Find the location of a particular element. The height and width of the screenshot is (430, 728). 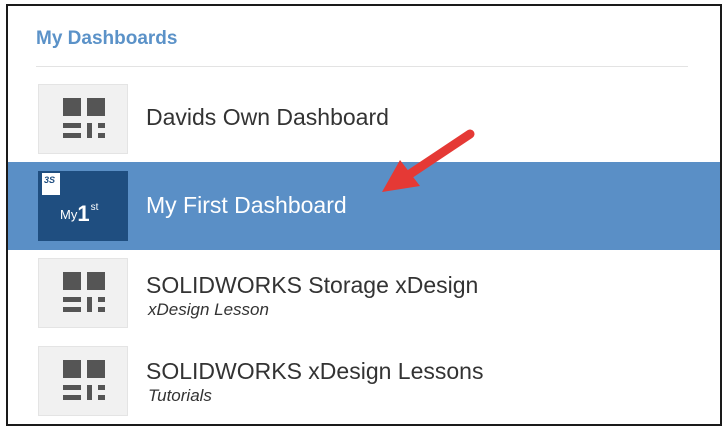

3ds-logo-icon: 3S is located at coordinates (51, 184).